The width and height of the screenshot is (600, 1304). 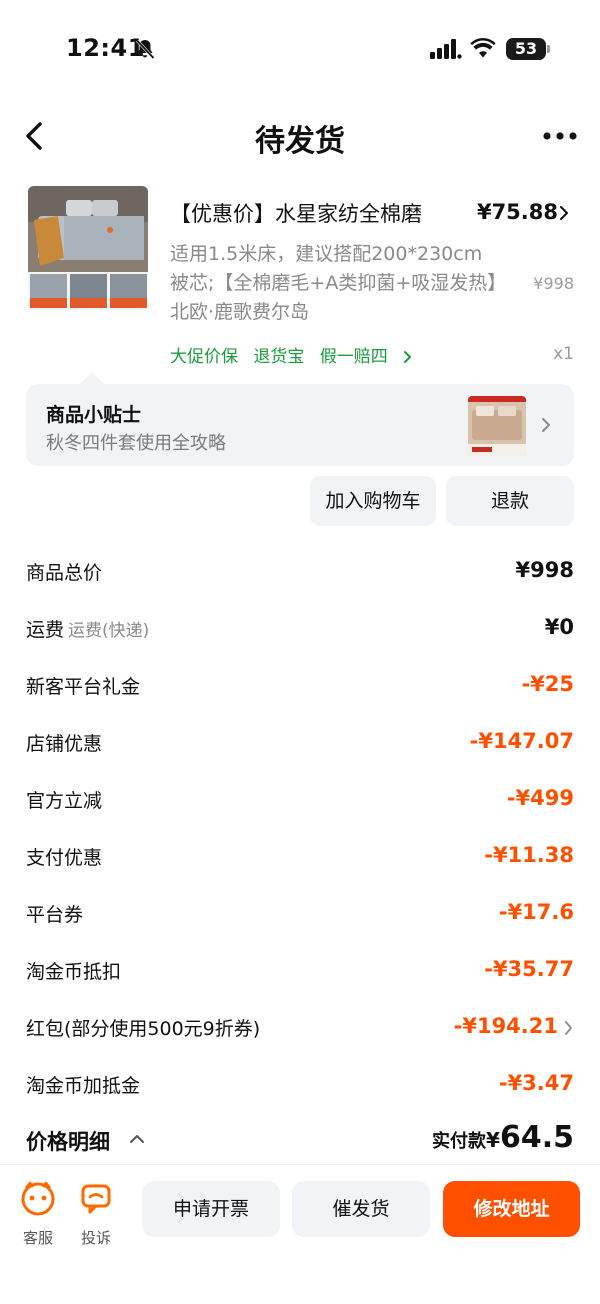 I want to click on price-row-payment-discount: 支付优惠 -¥11.38, so click(x=300, y=859).